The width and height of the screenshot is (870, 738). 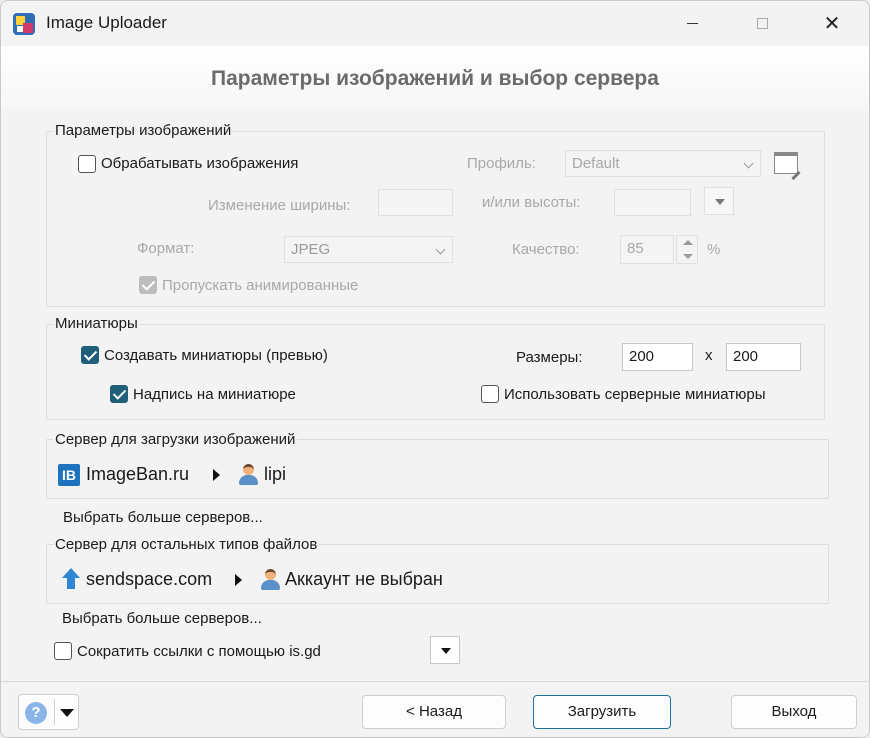 What do you see at coordinates (501, 163) in the screenshot?
I see `profile-label: Профиль:` at bounding box center [501, 163].